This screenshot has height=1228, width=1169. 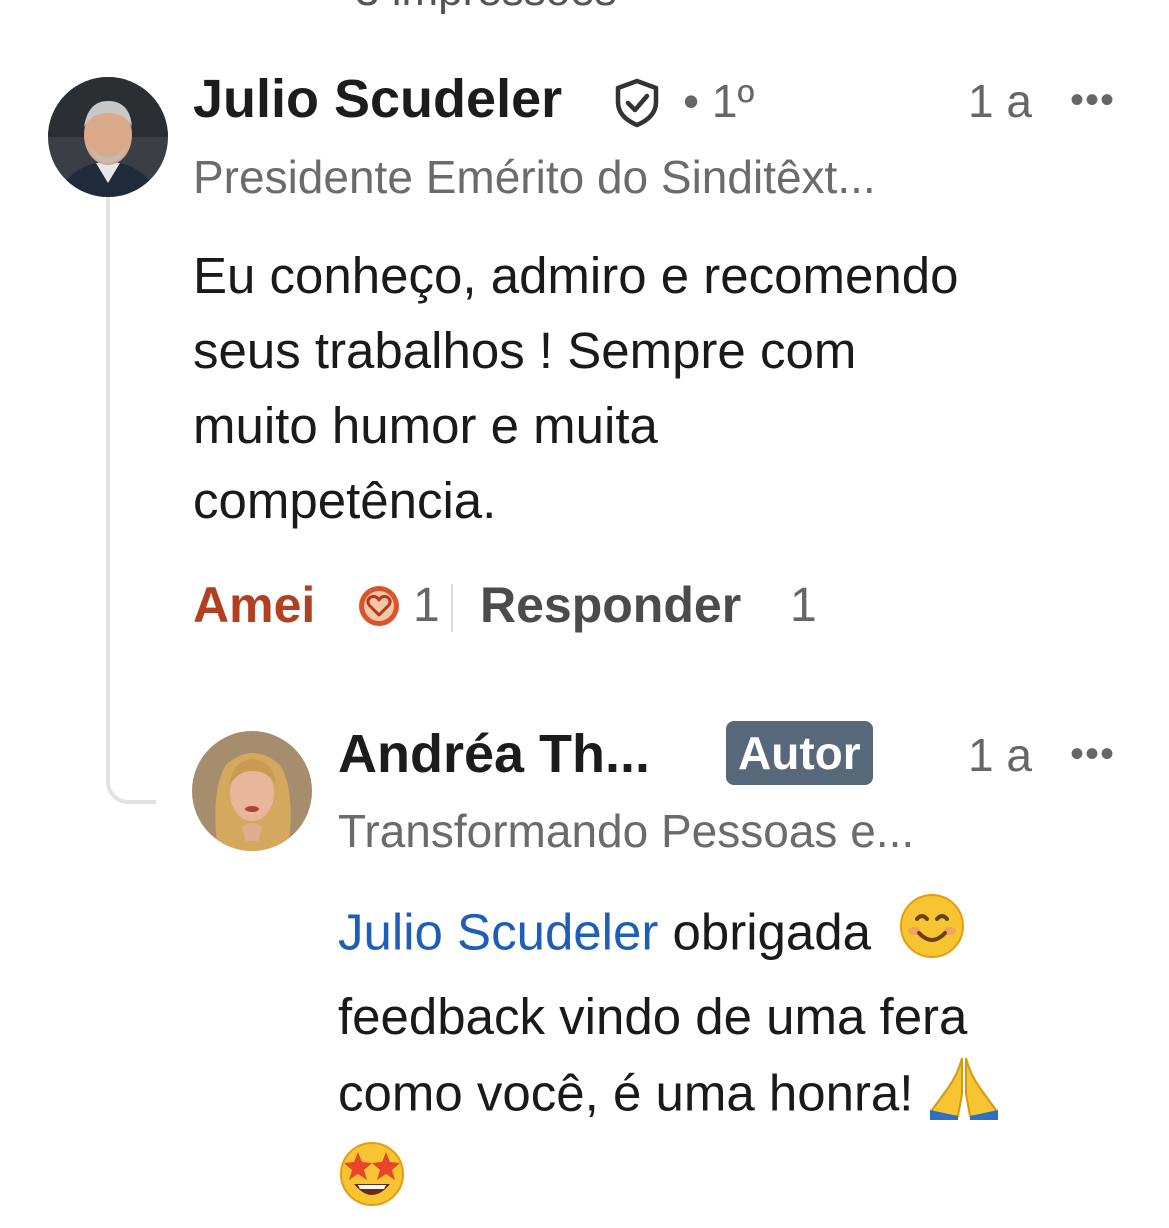 I want to click on comment-text-line: Eu conheço, admiro e recomendo, so click(x=576, y=275).